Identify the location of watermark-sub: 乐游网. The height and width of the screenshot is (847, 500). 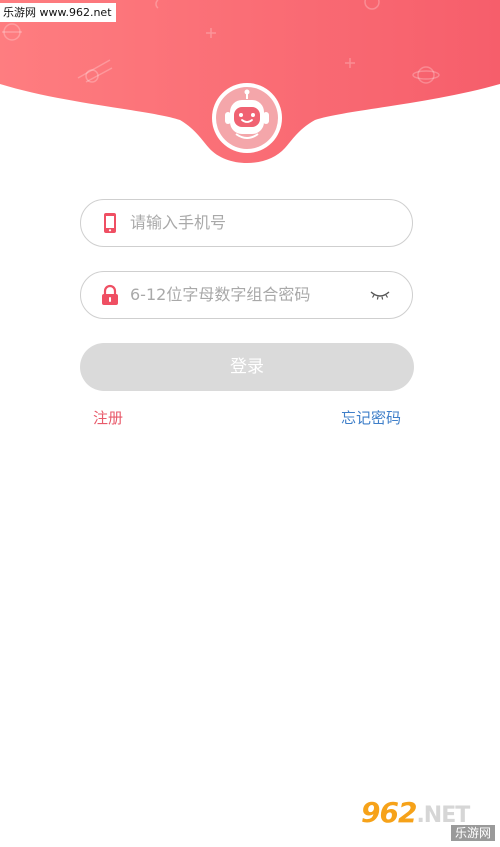
(472, 833).